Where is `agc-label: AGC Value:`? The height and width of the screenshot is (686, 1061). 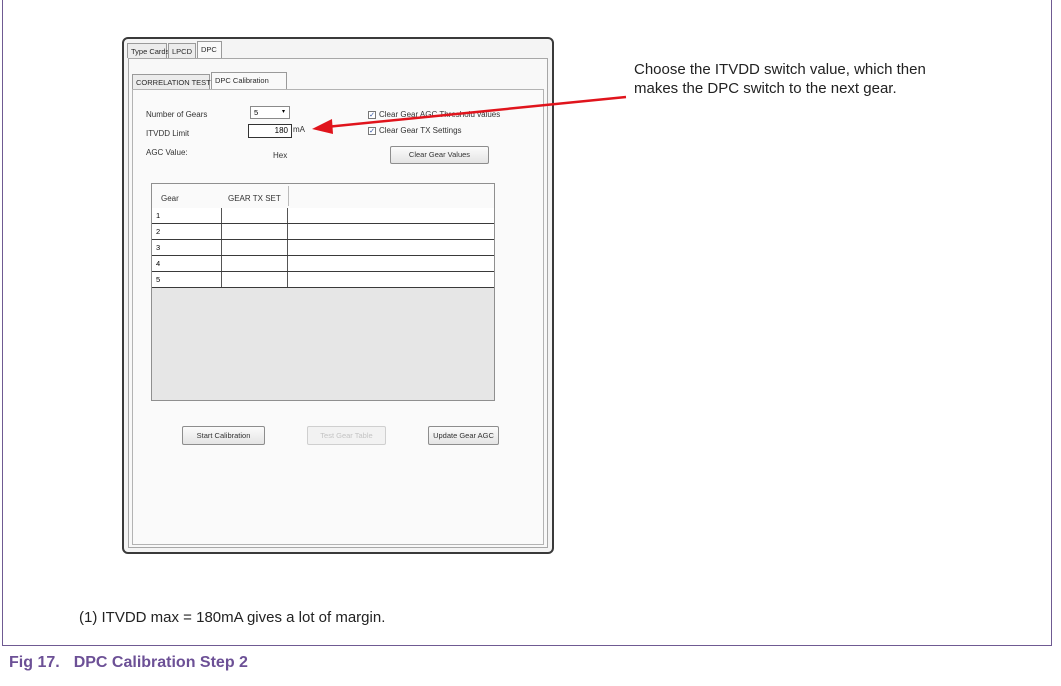 agc-label: AGC Value: is located at coordinates (167, 152).